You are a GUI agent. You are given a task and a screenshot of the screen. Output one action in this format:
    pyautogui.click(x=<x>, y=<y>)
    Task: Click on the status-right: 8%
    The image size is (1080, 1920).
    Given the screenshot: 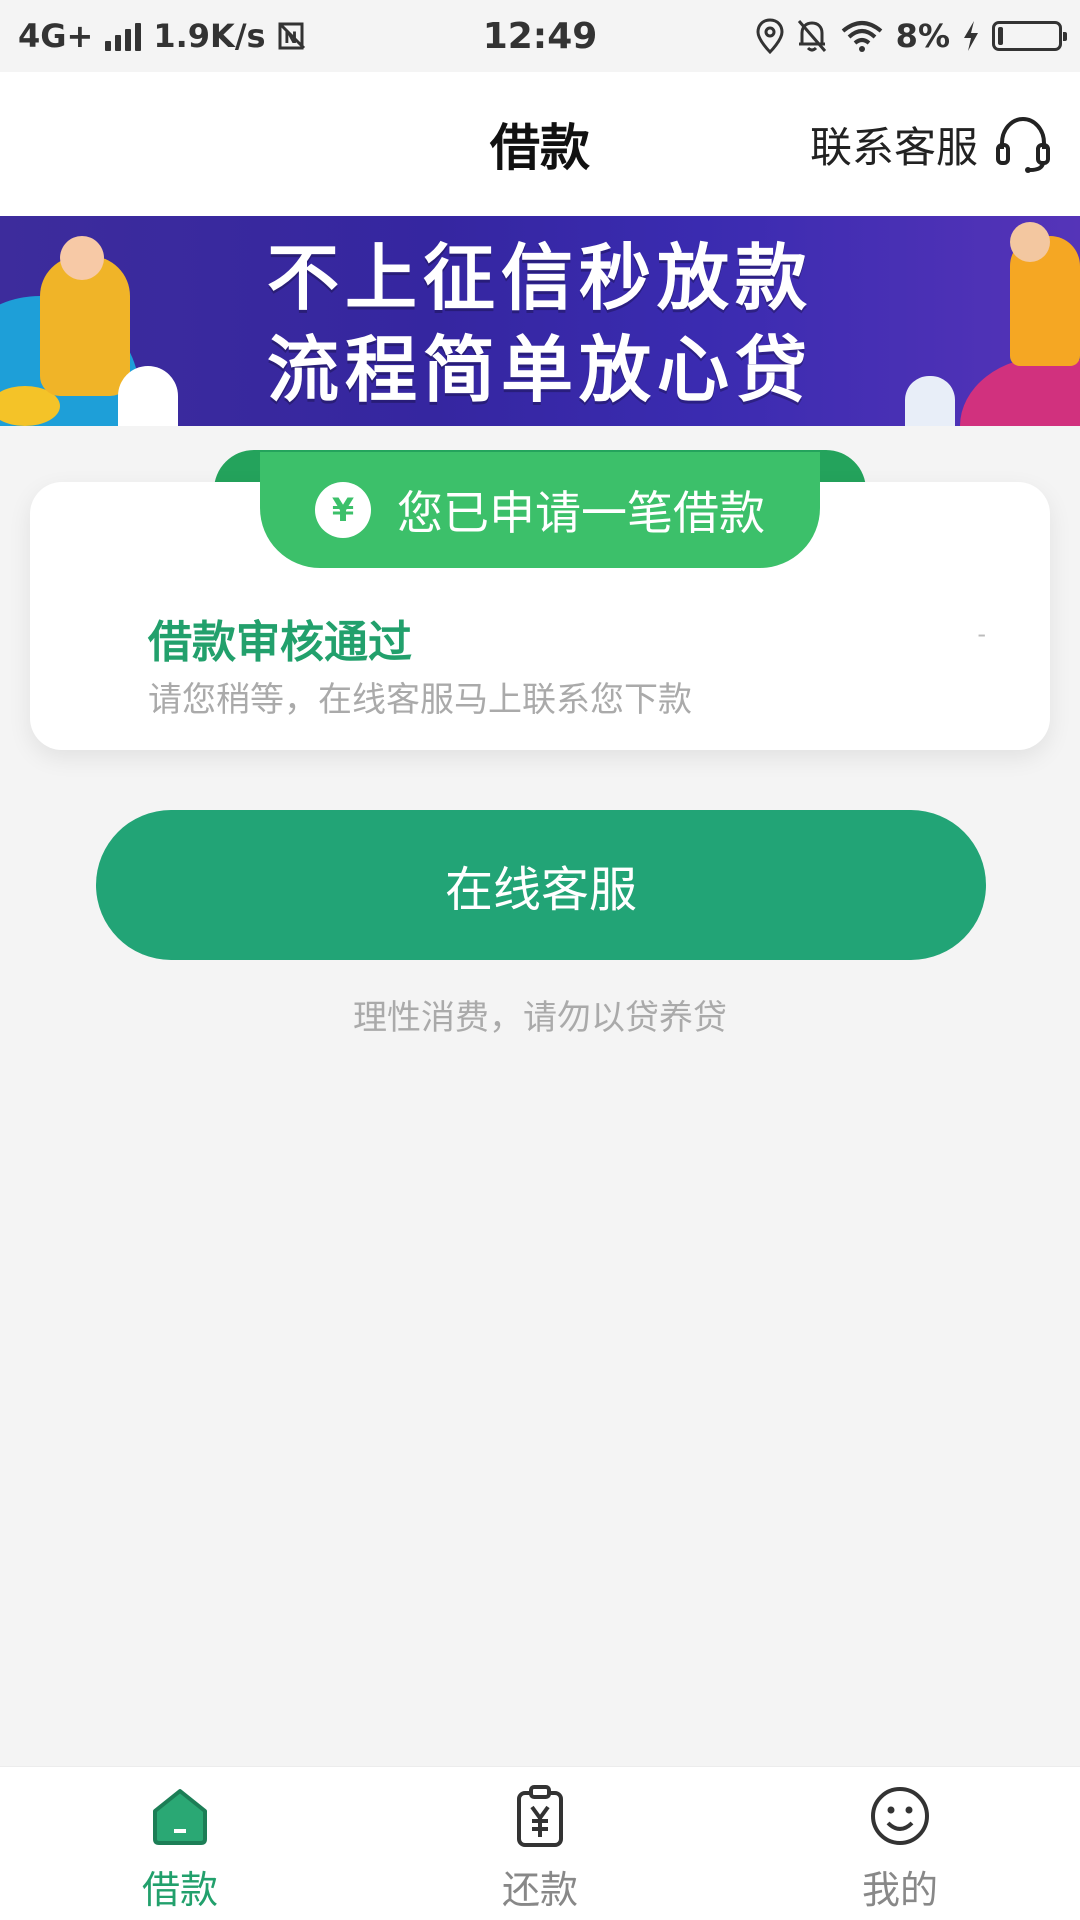 What is the action you would take?
    pyautogui.click(x=911, y=36)
    